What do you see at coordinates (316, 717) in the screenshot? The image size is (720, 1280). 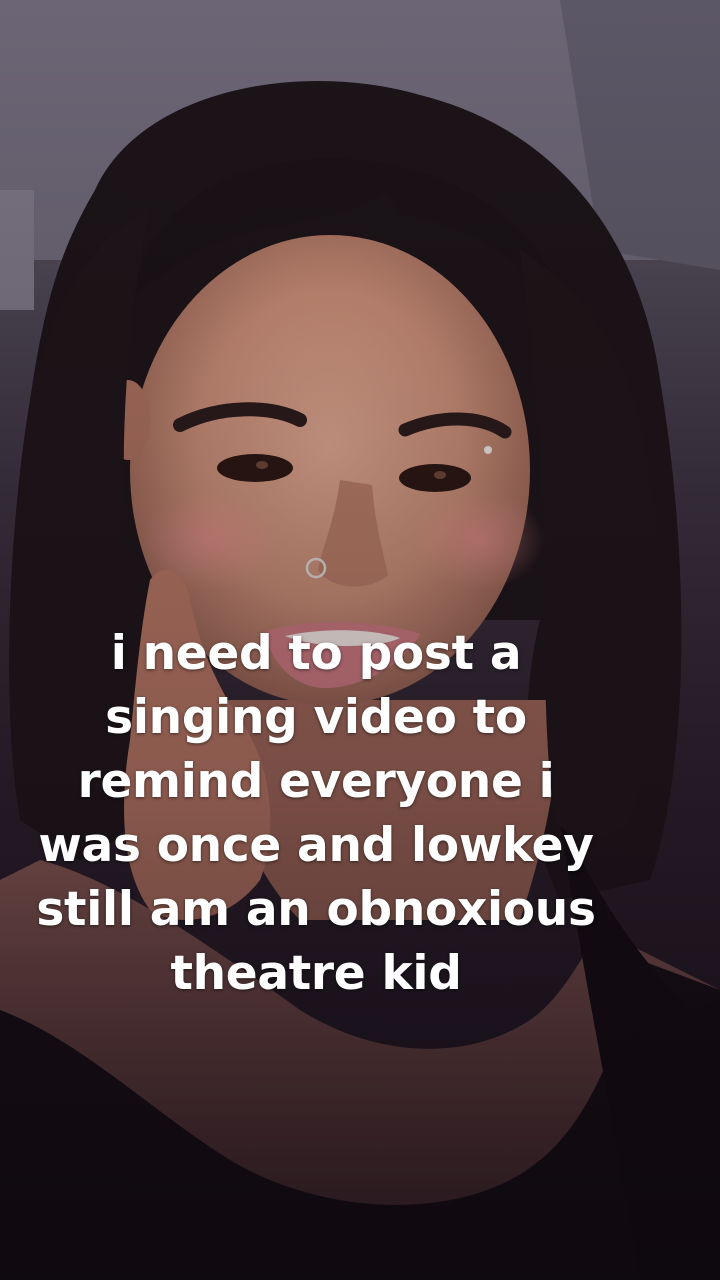 I see `caption-line-2: singing video to` at bounding box center [316, 717].